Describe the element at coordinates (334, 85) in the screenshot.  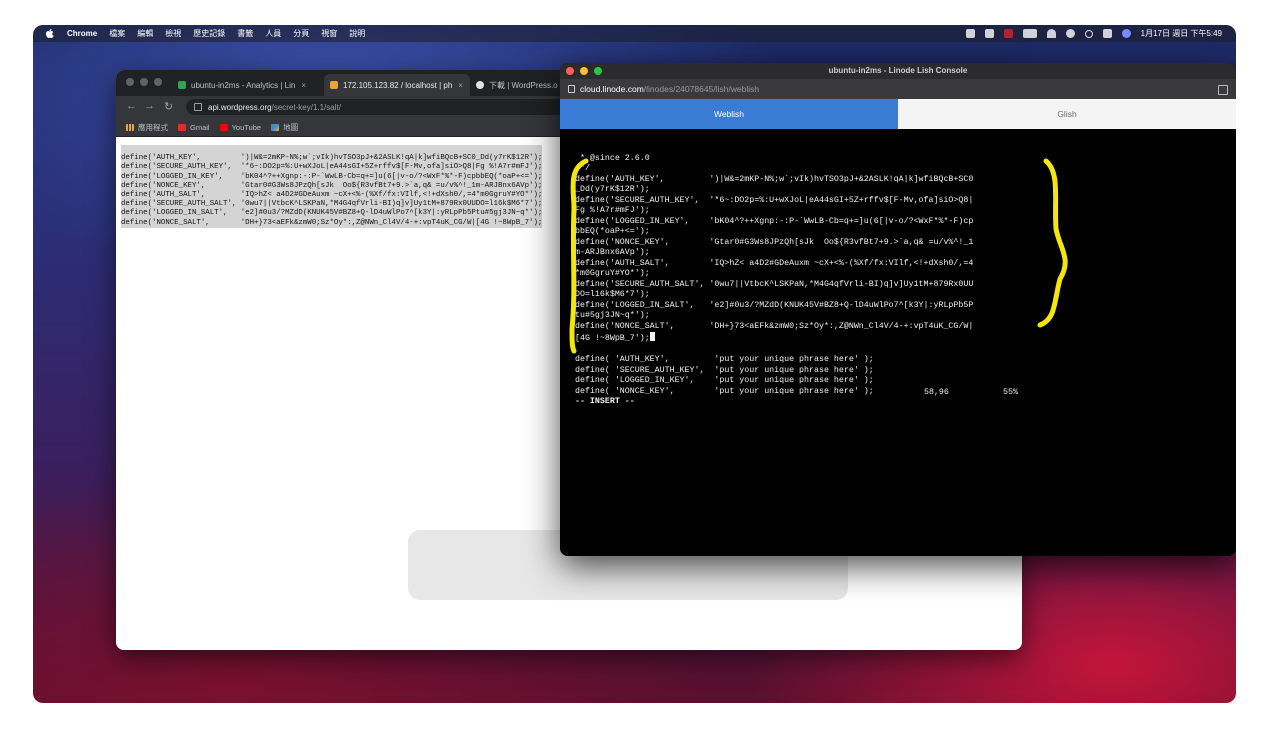
I see `phpmyadmin-favicon-icon` at that location.